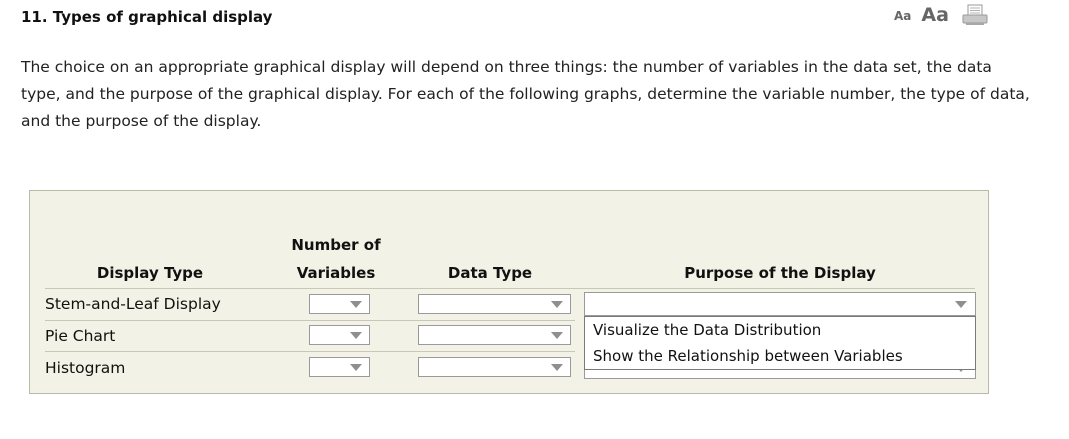 The height and width of the screenshot is (439, 1069). Describe the element at coordinates (780, 273) in the screenshot. I see `header-purpose: Purpose of the Display` at that location.